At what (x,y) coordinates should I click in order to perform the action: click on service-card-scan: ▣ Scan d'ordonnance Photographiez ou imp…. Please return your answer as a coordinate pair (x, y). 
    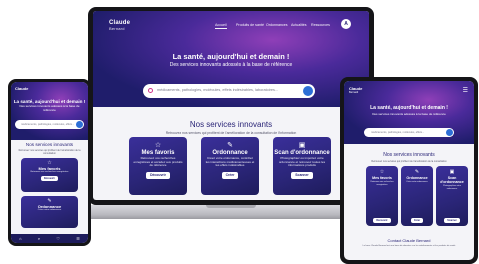
    Looking at the image, I should click on (302, 166).